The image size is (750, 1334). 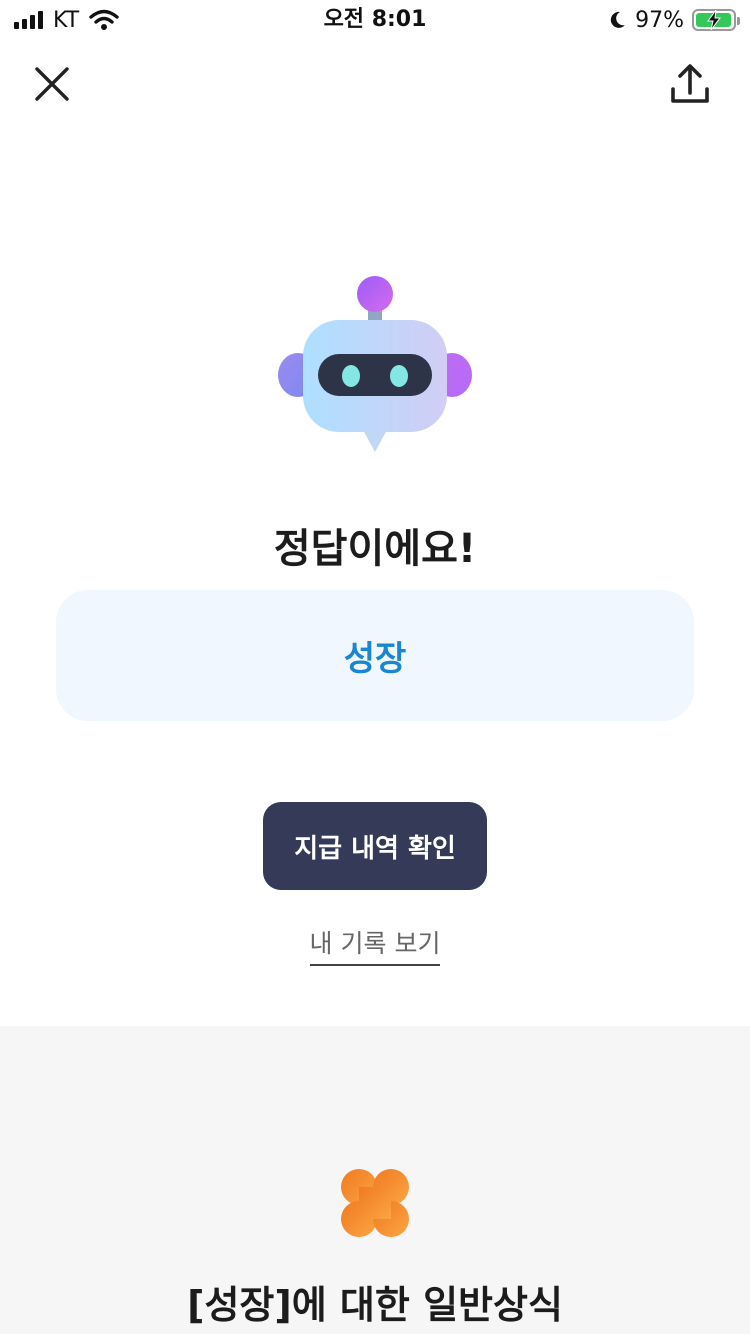 What do you see at coordinates (375, 20) in the screenshot?
I see `status-bar: KT 오전 8:01 97%` at bounding box center [375, 20].